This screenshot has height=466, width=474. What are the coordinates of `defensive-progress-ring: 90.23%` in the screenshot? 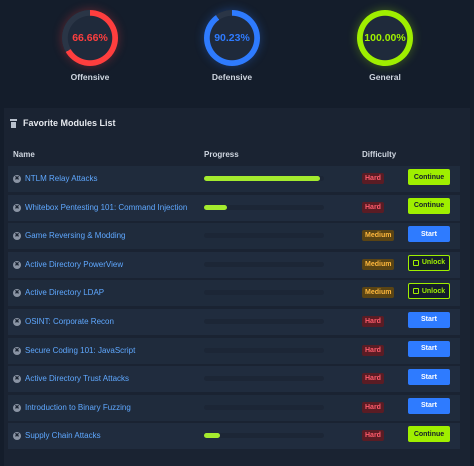 It's located at (232, 38).